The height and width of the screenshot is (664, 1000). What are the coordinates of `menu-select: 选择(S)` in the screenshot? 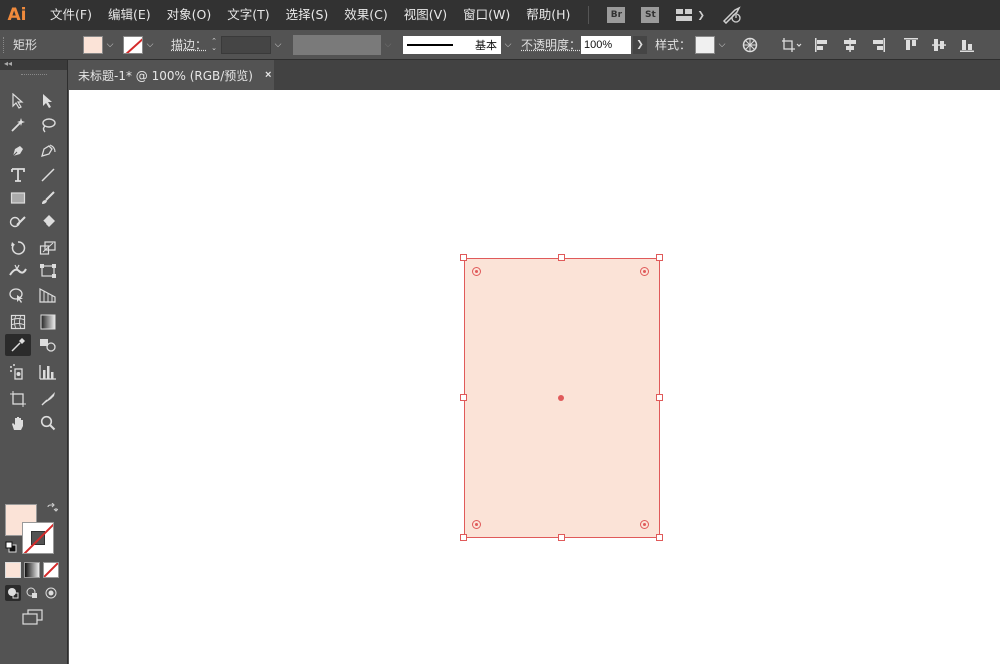 It's located at (307, 15).